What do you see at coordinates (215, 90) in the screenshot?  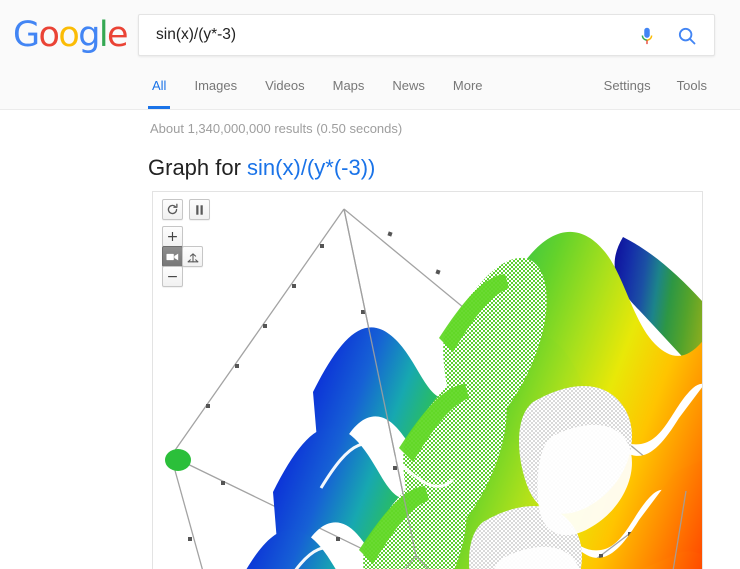 I see `tab-images: Images` at bounding box center [215, 90].